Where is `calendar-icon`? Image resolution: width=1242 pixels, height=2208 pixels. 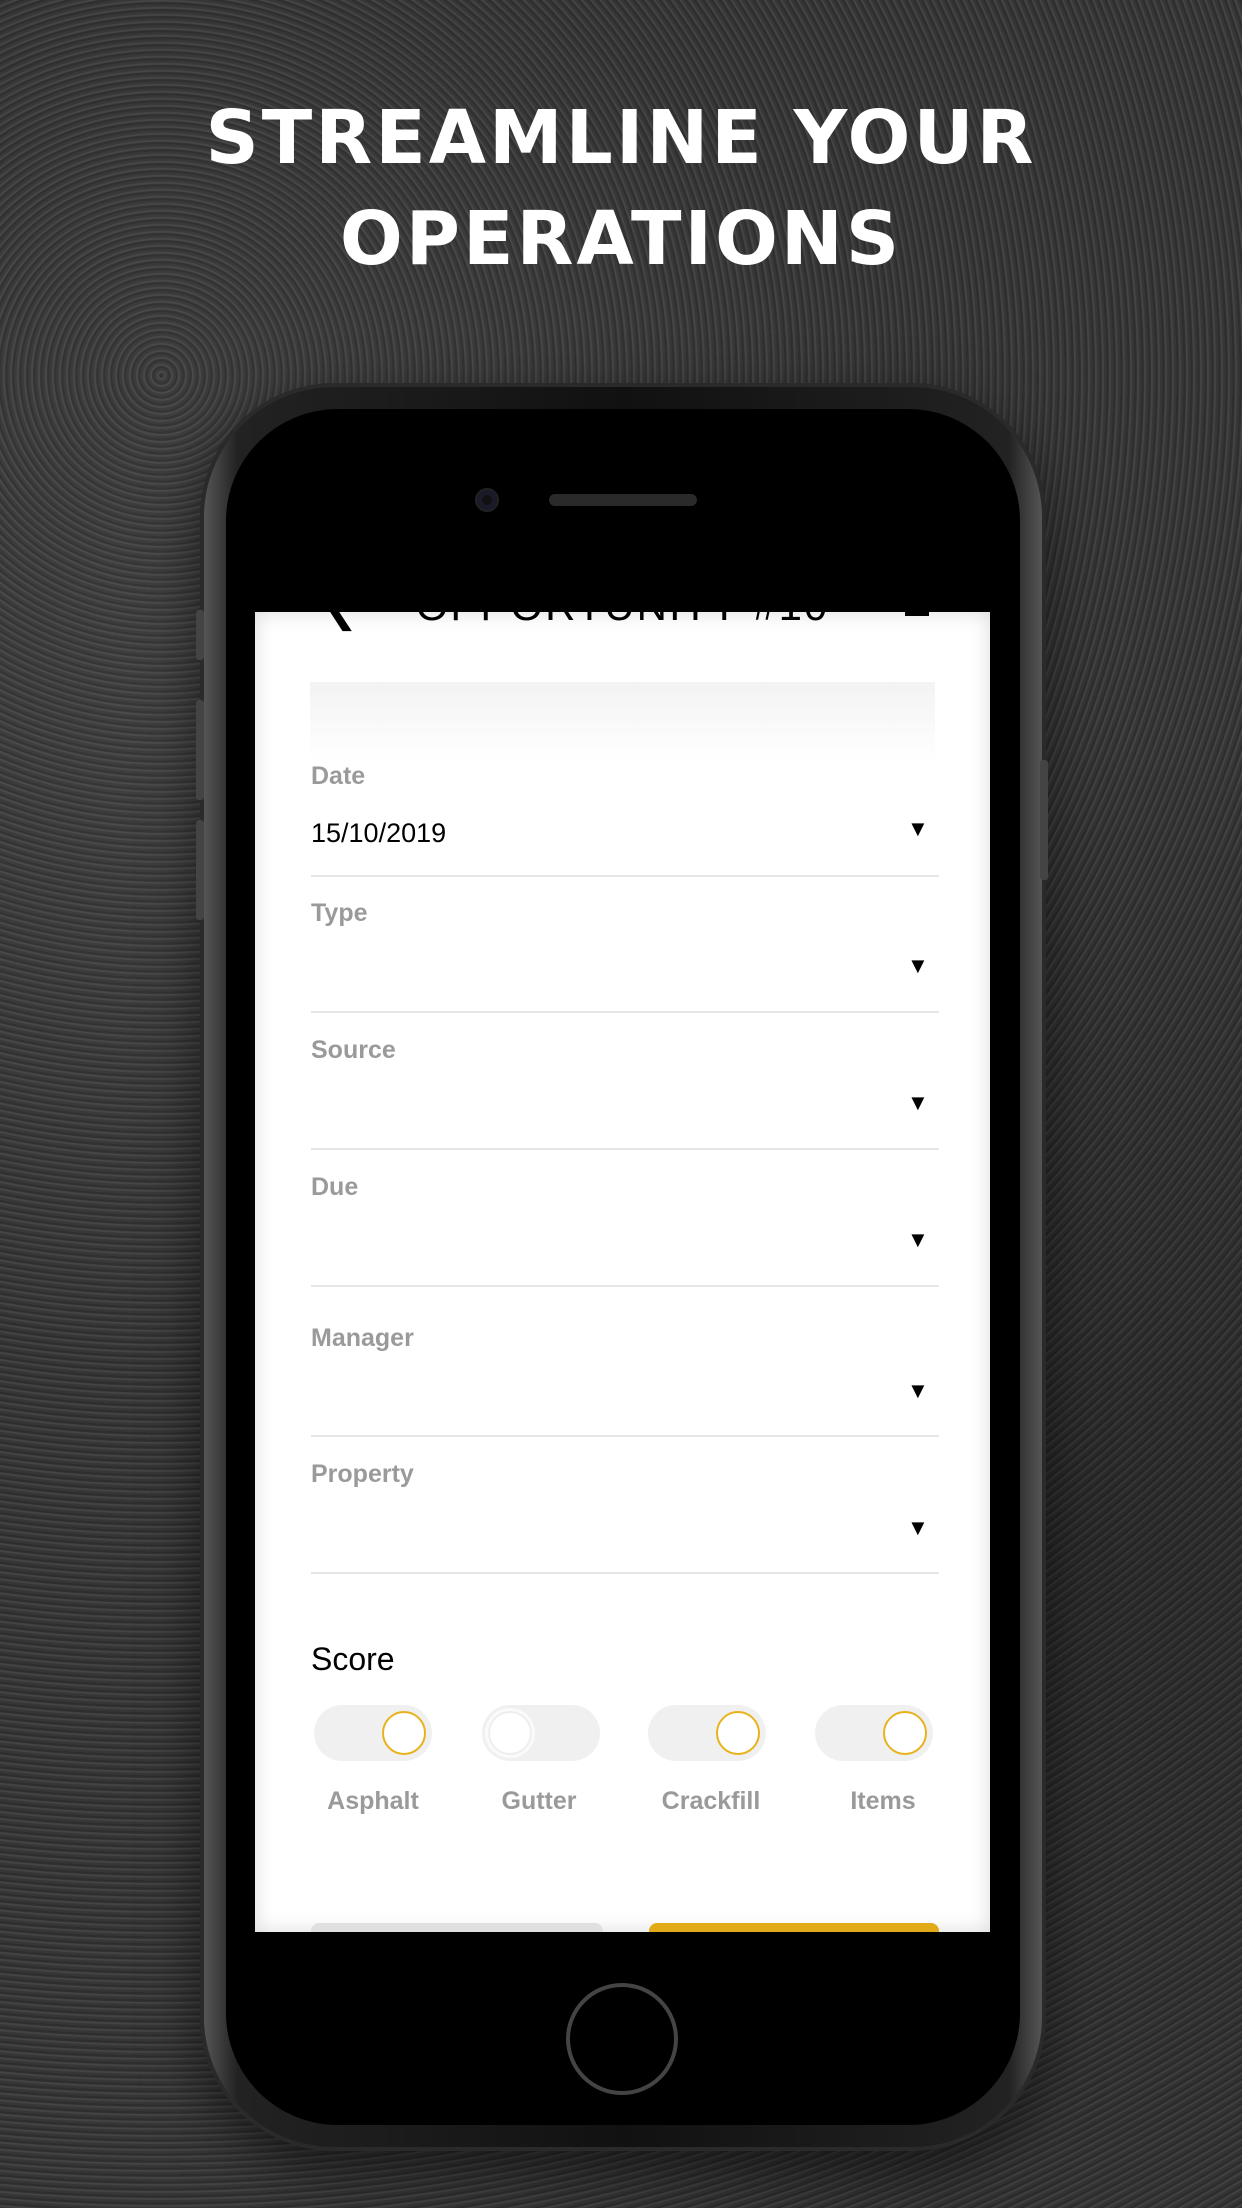
calendar-icon is located at coordinates (917, 614).